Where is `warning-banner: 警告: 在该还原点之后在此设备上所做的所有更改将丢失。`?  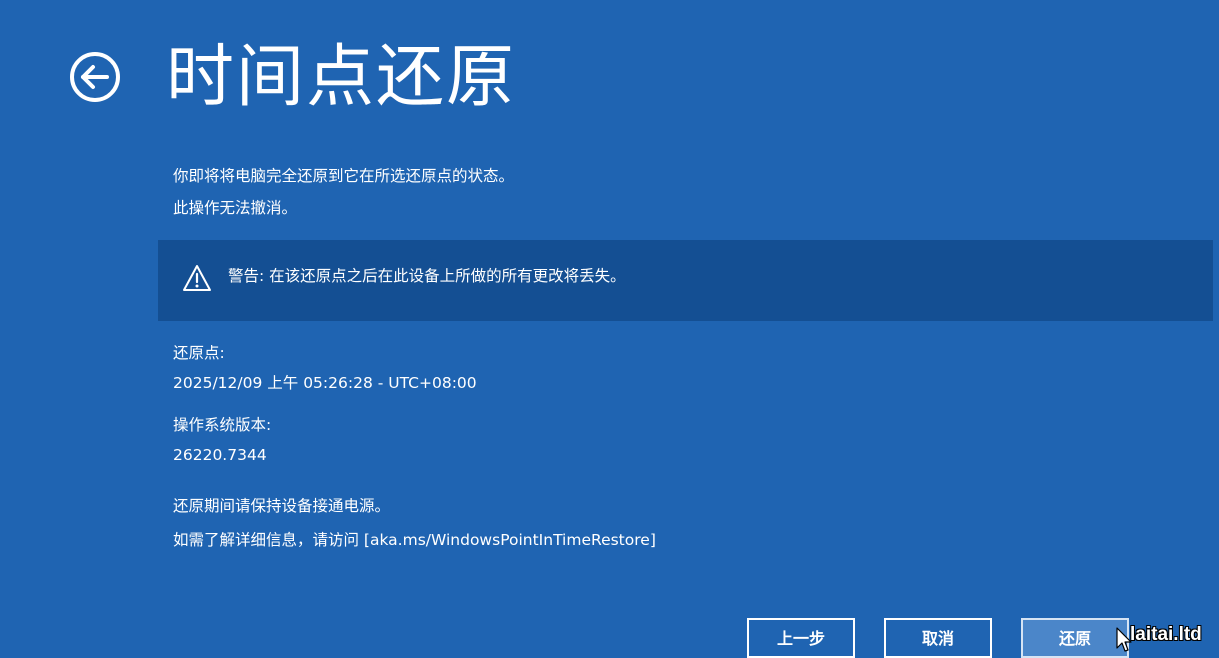
warning-banner: 警告: 在该还原点之后在此设备上所做的所有更改将丢失。 is located at coordinates (685, 280).